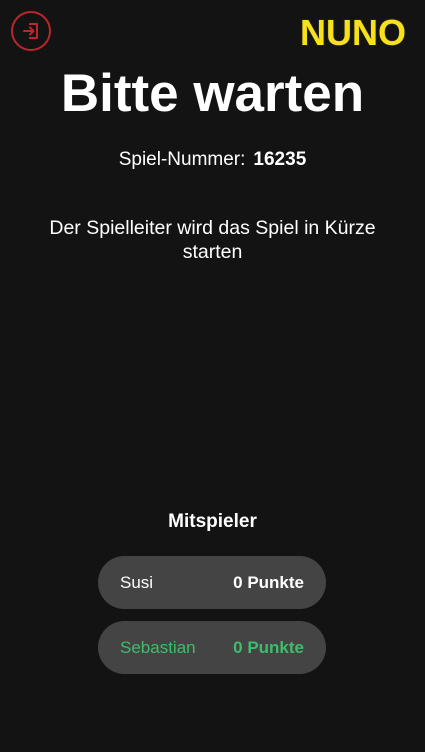 The width and height of the screenshot is (425, 752). I want to click on exit-icon, so click(30, 31).